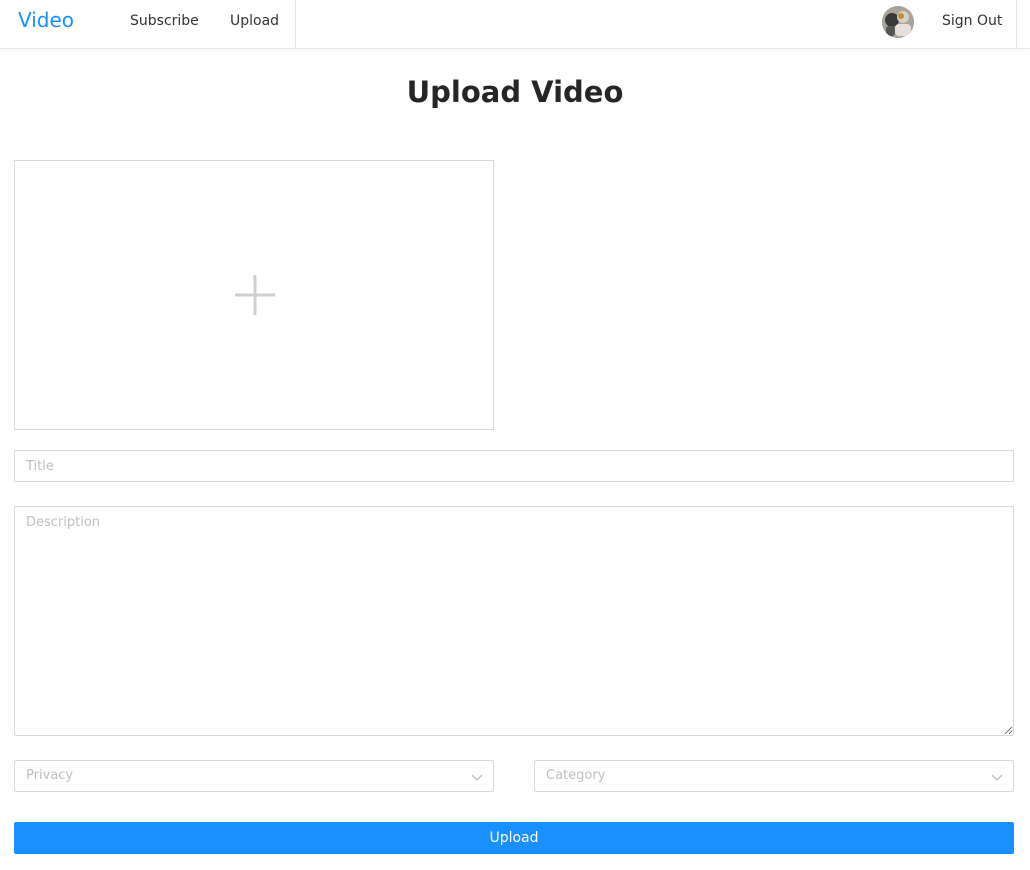 This screenshot has width=1030, height=870. I want to click on sign-out-link: Sign Out, so click(972, 21).